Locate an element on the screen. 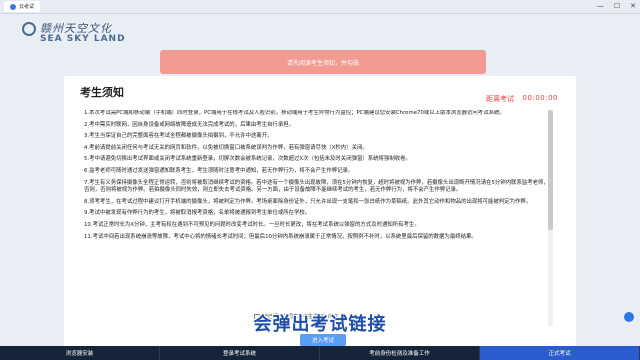  alert-banner: 请先阅读考生须知，并勾选 is located at coordinates (323, 62).